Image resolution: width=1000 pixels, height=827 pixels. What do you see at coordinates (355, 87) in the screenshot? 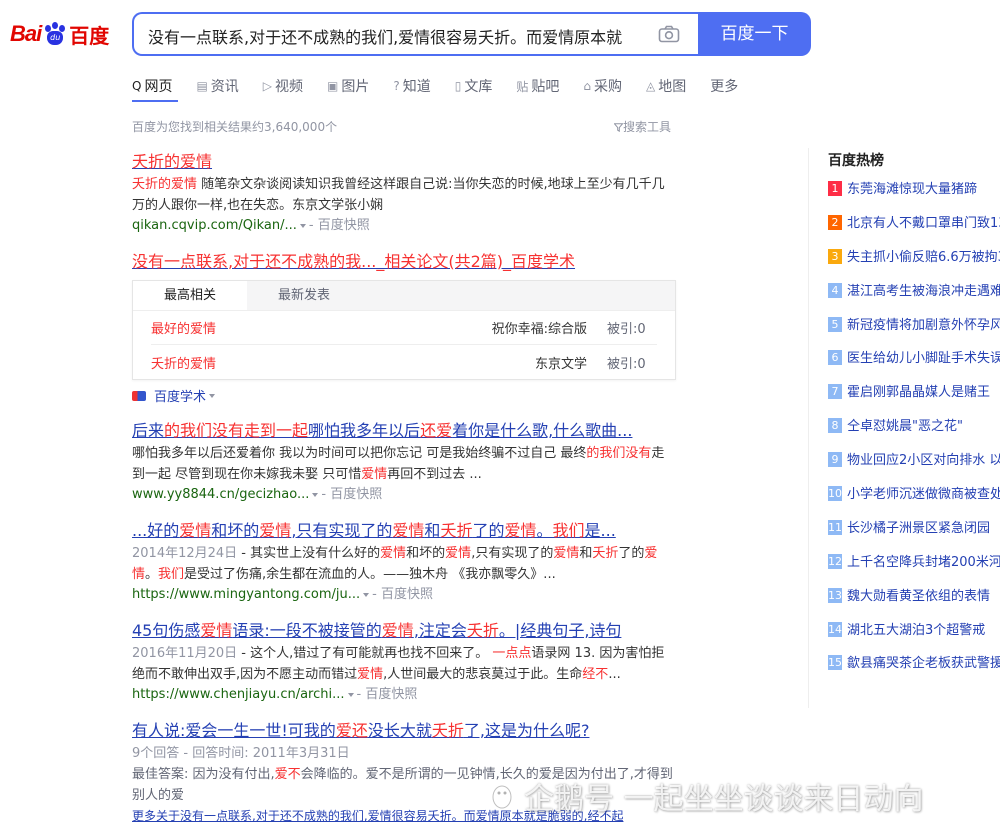
I see `tab-label: 图片` at bounding box center [355, 87].